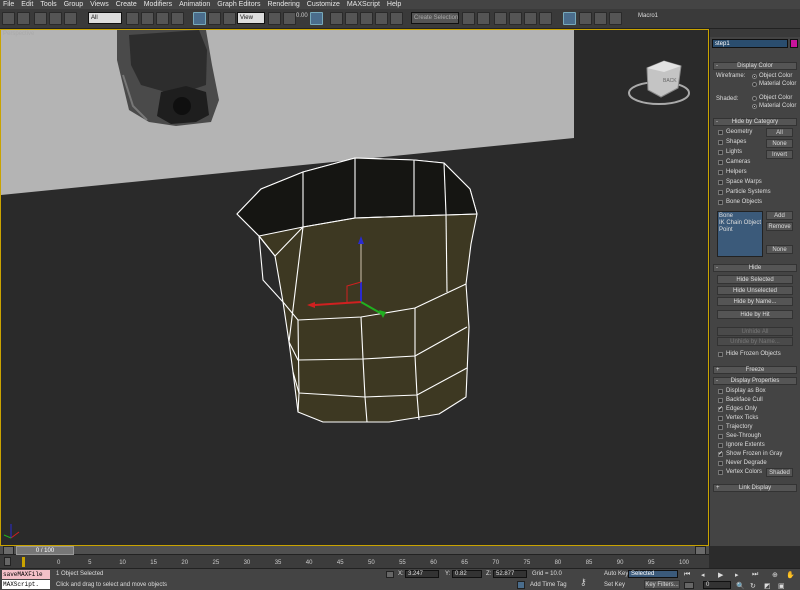 This screenshot has height=590, width=800. Describe the element at coordinates (717, 585) in the screenshot. I see `current-frame-field: 0` at that location.